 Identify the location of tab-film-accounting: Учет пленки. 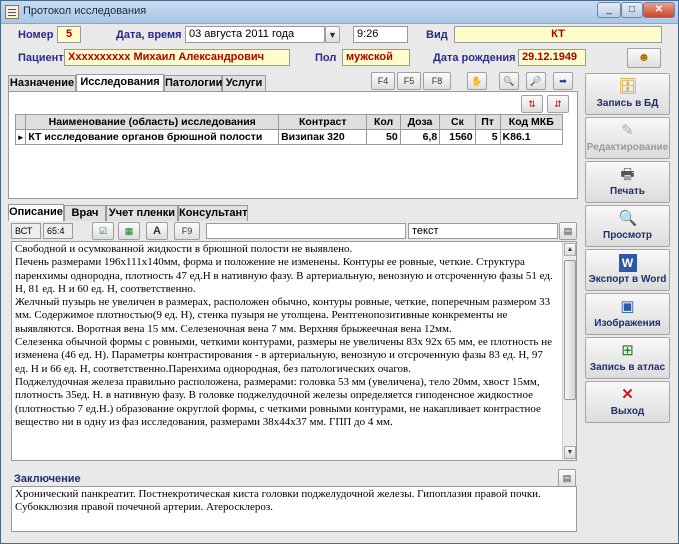
(142, 213).